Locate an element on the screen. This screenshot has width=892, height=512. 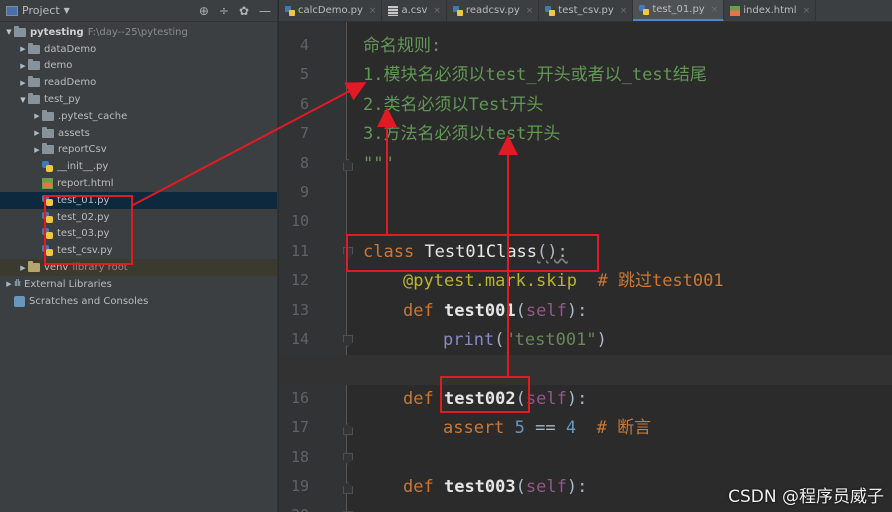
tree-item: ▶ demo is located at coordinates (138, 66).